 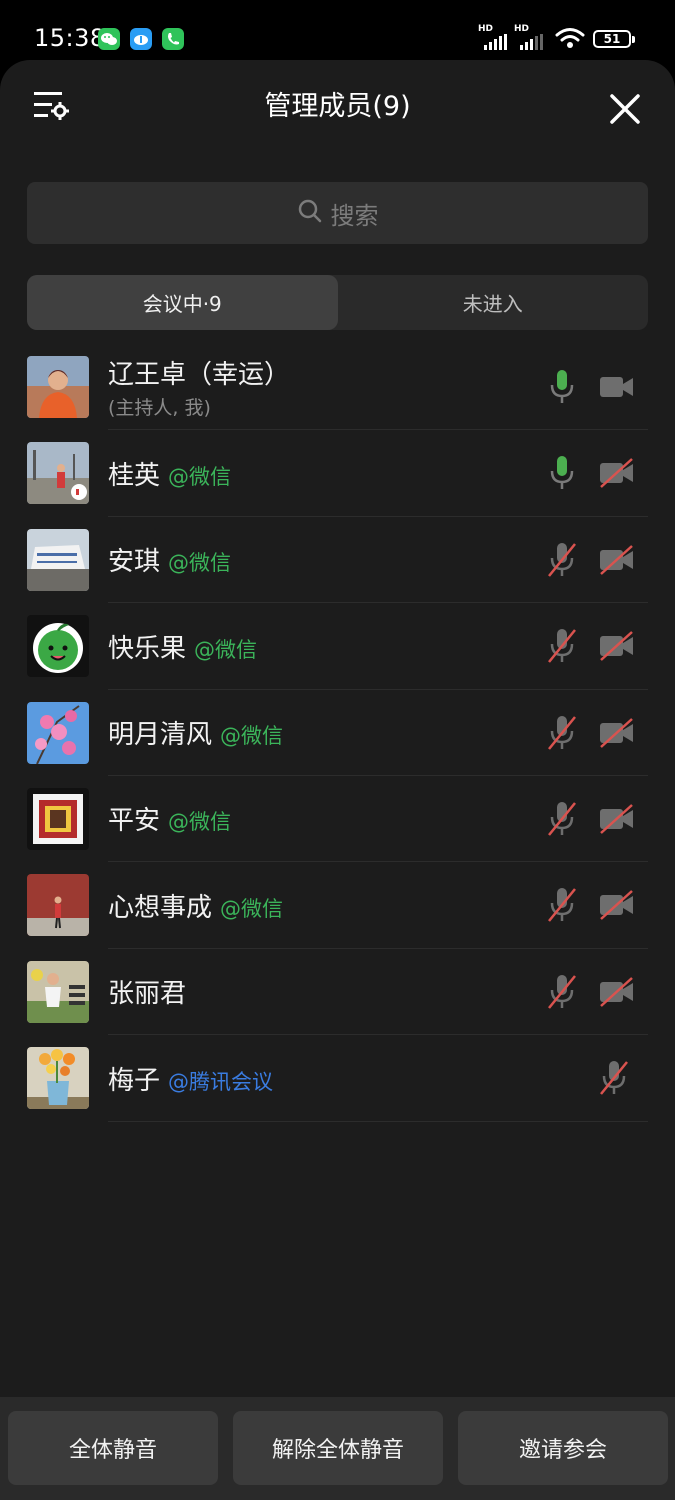 What do you see at coordinates (160, 735) in the screenshot?
I see `member-name: 明月清风` at bounding box center [160, 735].